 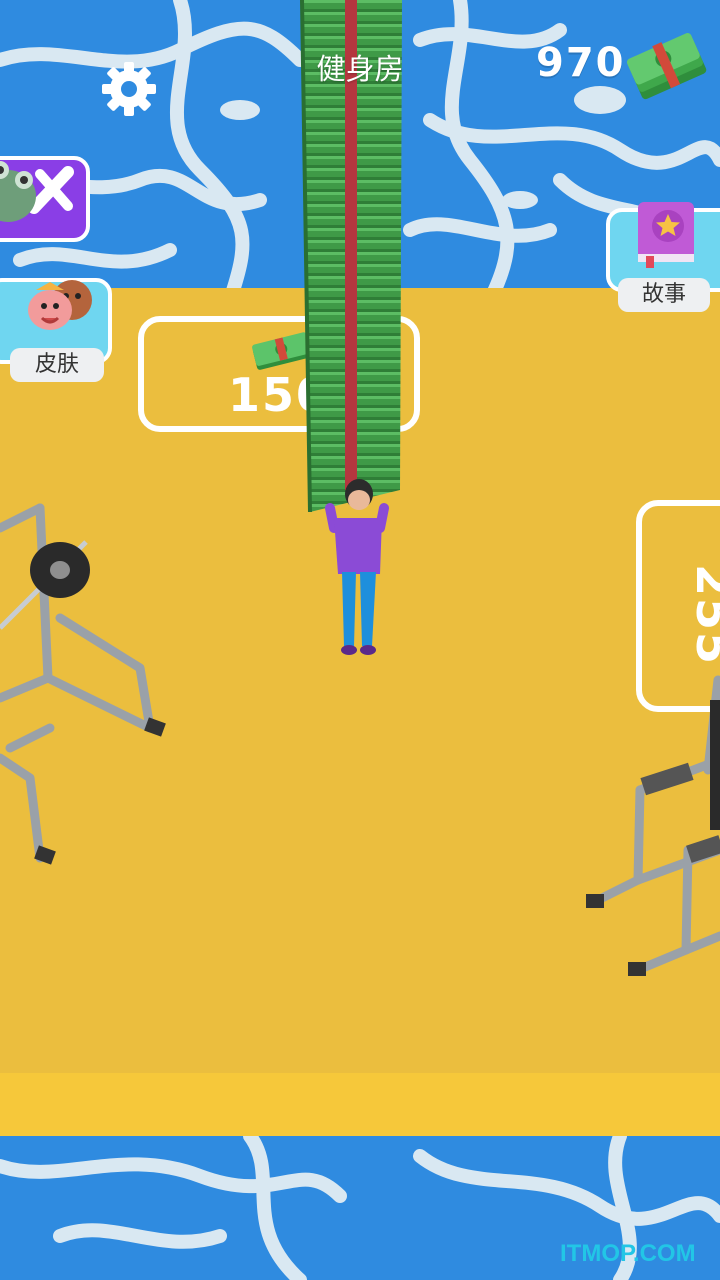 What do you see at coordinates (666, 66) in the screenshot?
I see `cash-stack-icon` at bounding box center [666, 66].